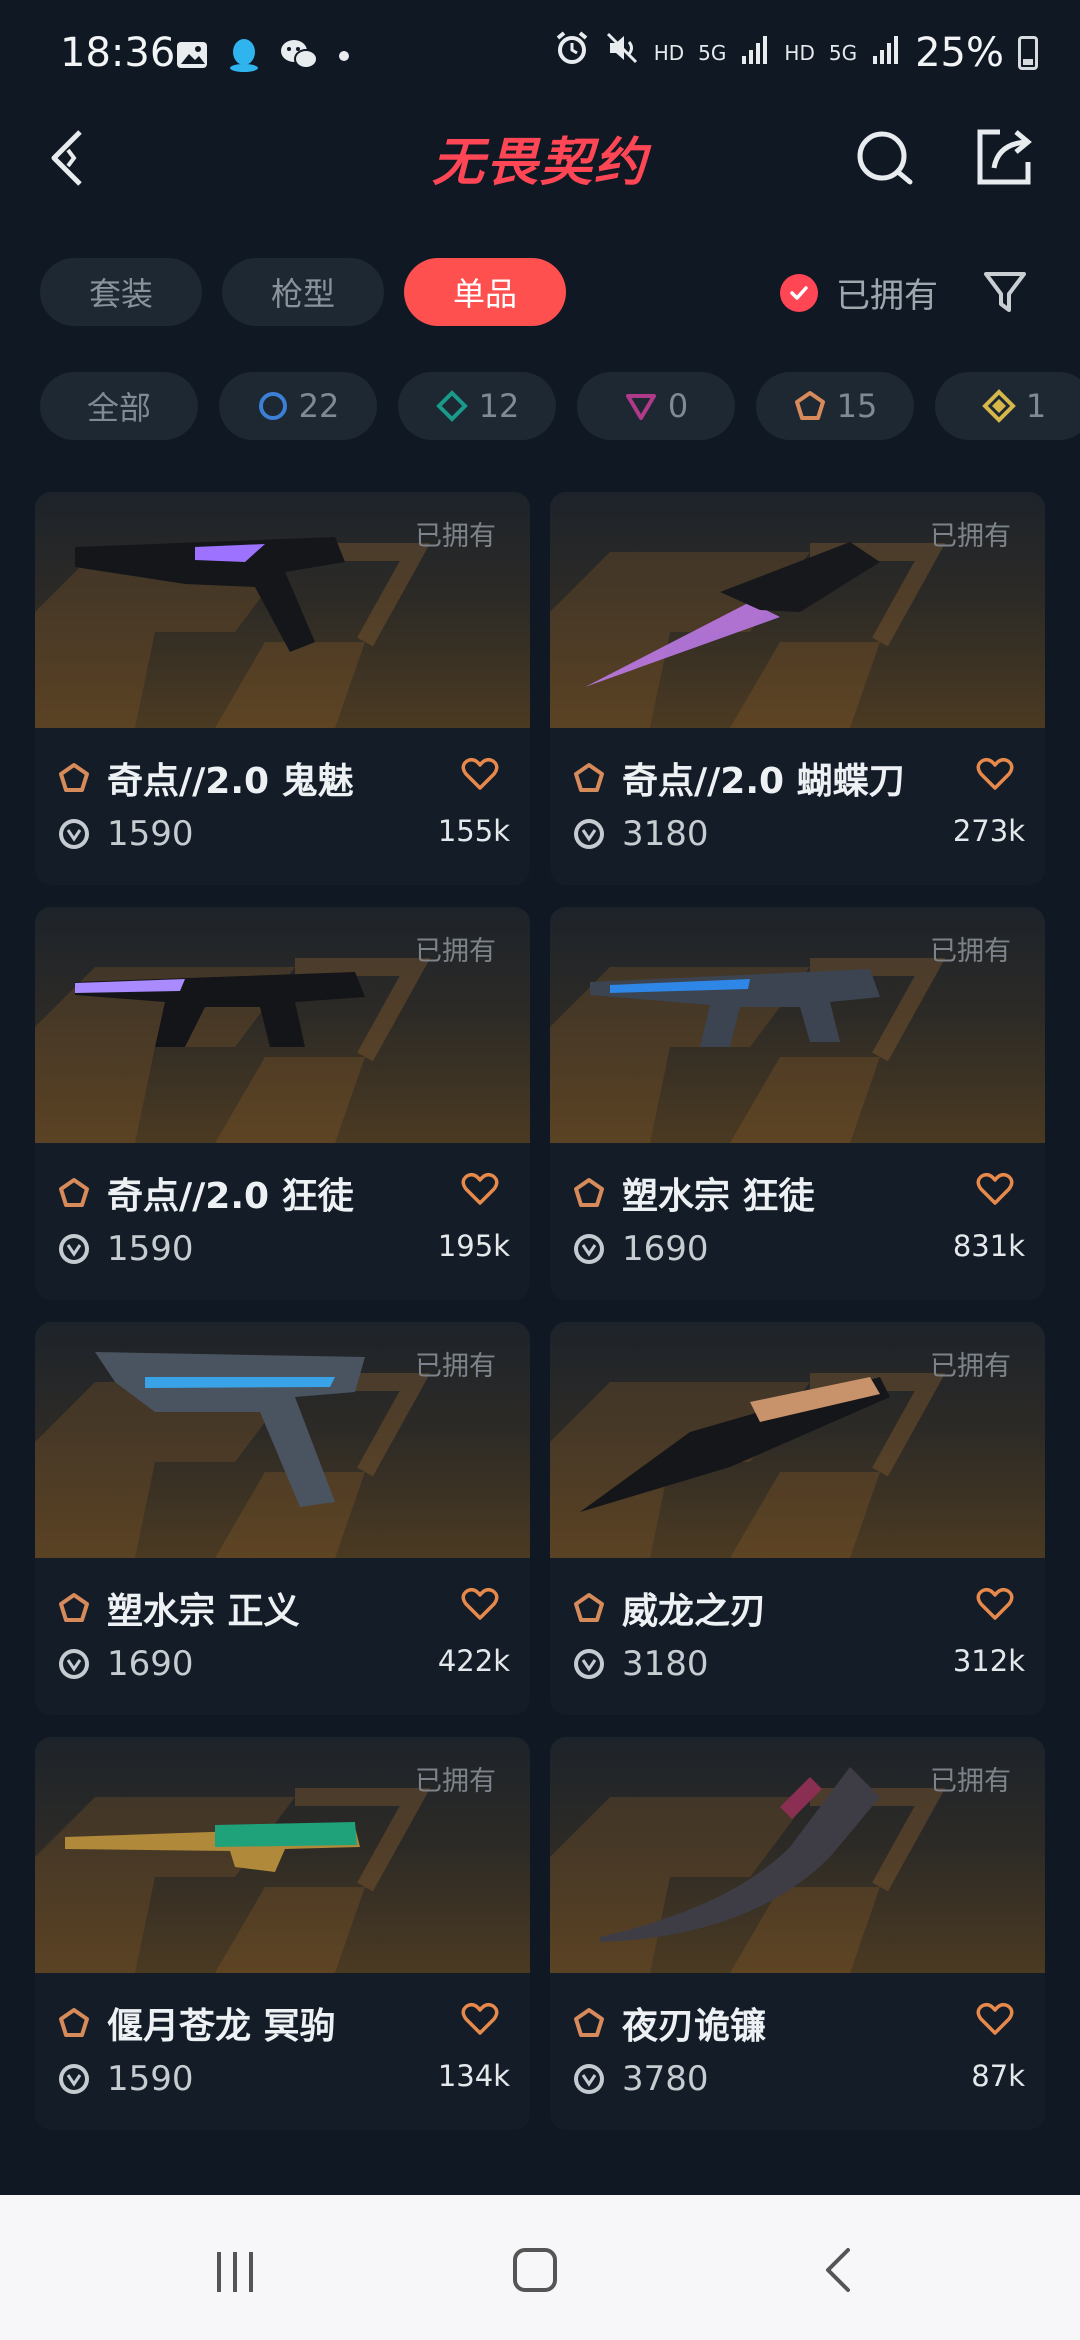 The height and width of the screenshot is (2340, 1080). I want to click on item-price: 1590, so click(150, 1249).